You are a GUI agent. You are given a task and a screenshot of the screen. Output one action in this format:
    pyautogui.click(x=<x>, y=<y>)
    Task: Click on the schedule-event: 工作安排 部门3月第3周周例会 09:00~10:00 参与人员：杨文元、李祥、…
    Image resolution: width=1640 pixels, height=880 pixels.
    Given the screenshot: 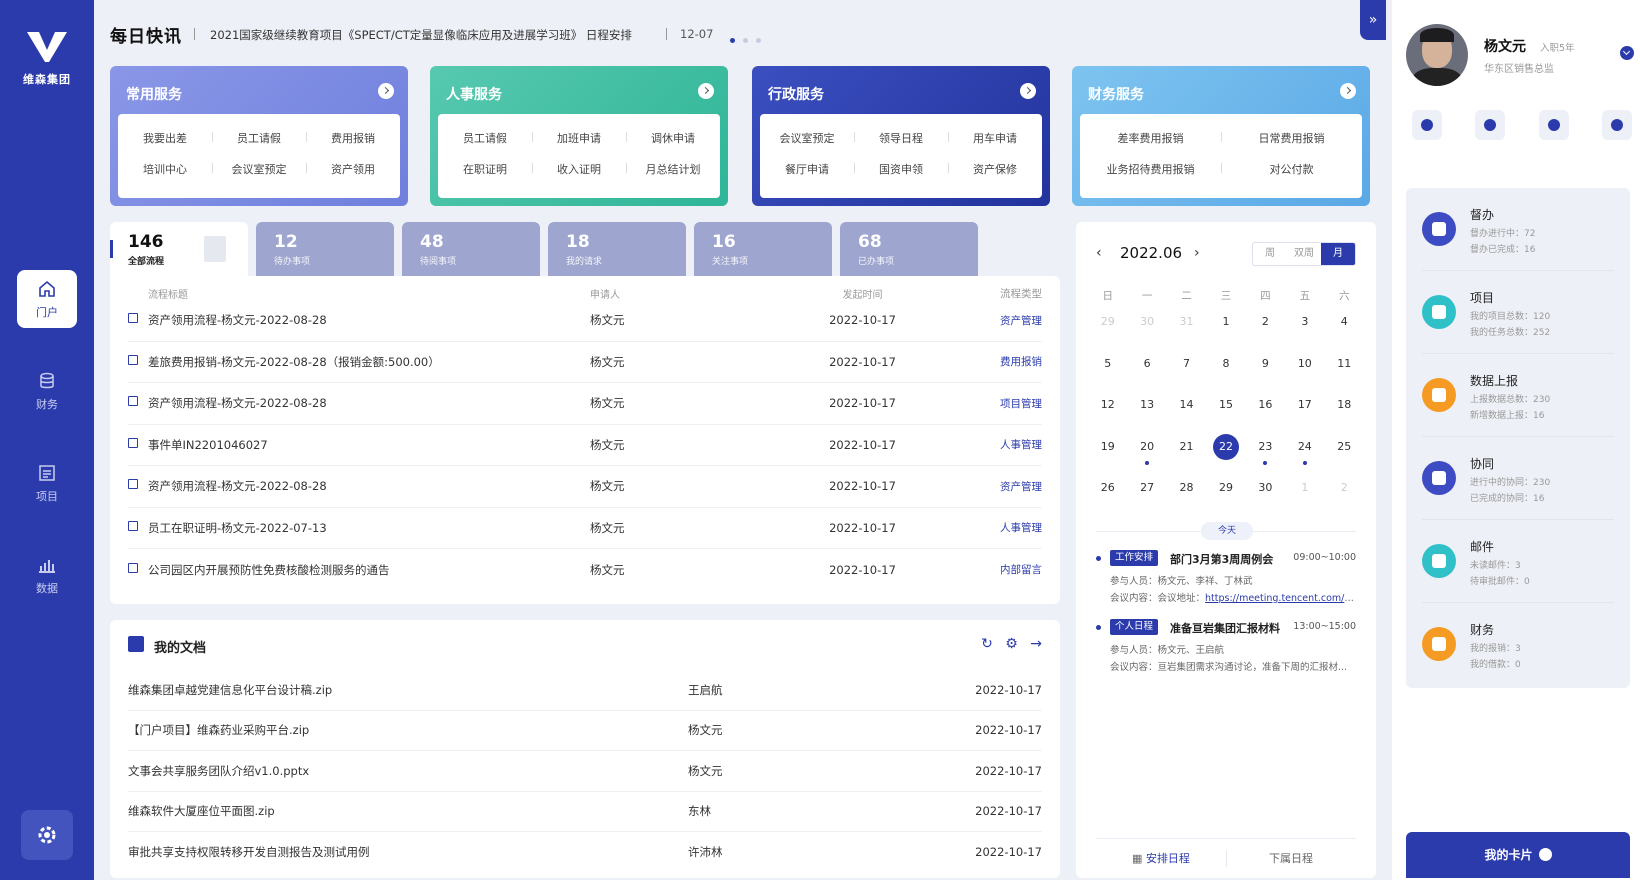 What is the action you would take?
    pyautogui.click(x=1226, y=580)
    